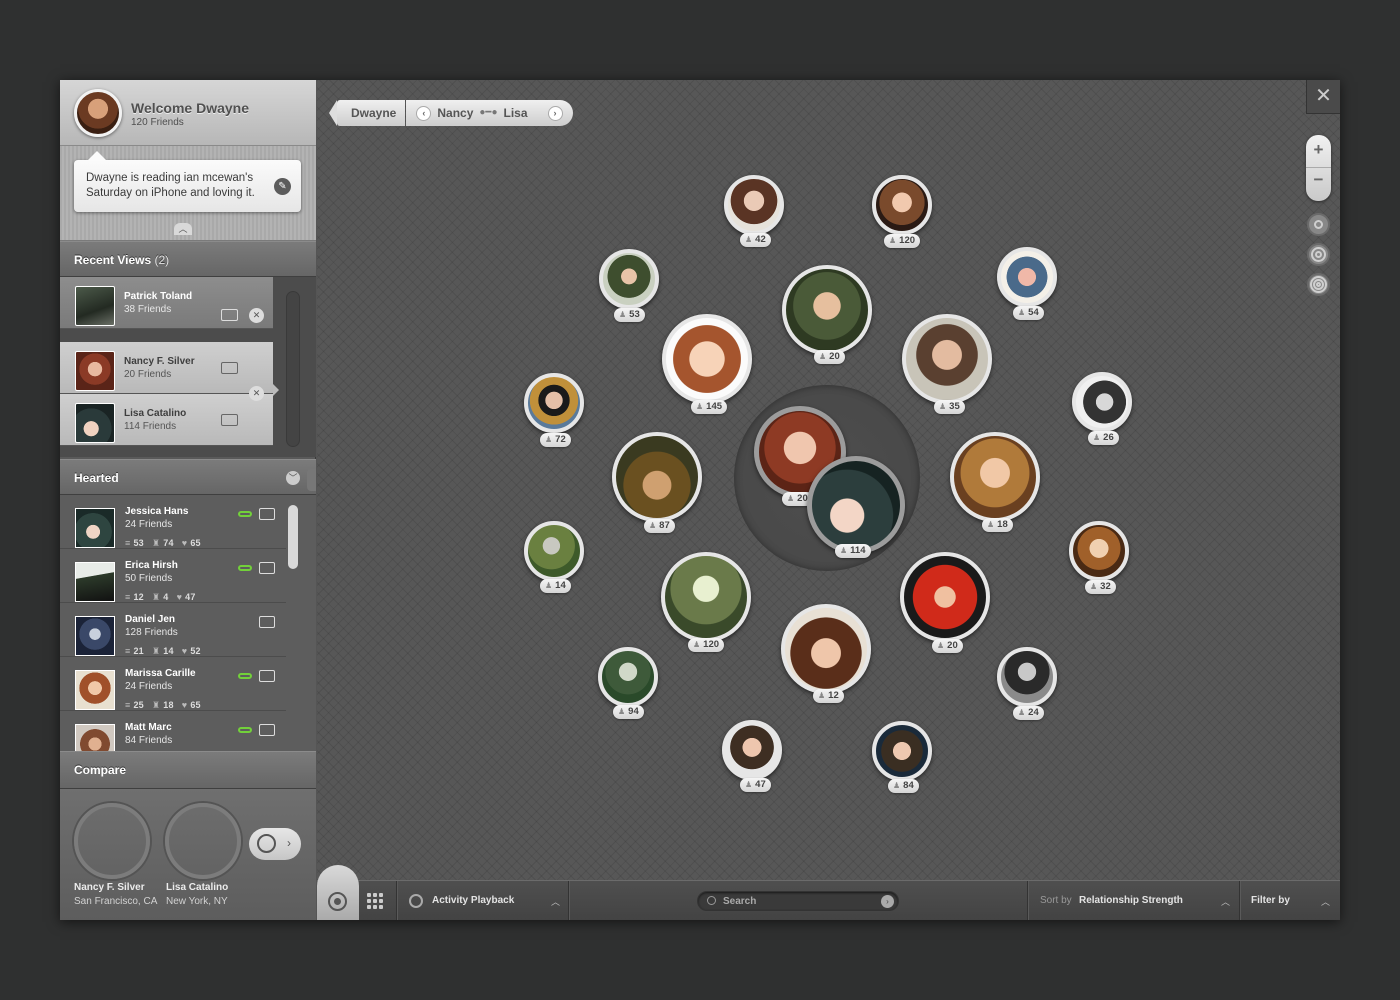 The height and width of the screenshot is (1000, 1400). Describe the element at coordinates (188, 259) in the screenshot. I see `recent-views-header: Recent Views (2)` at that location.